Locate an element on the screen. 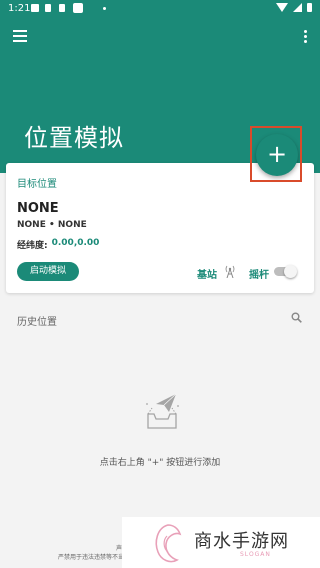  page-title: 位置模拟 is located at coordinates (74, 138).